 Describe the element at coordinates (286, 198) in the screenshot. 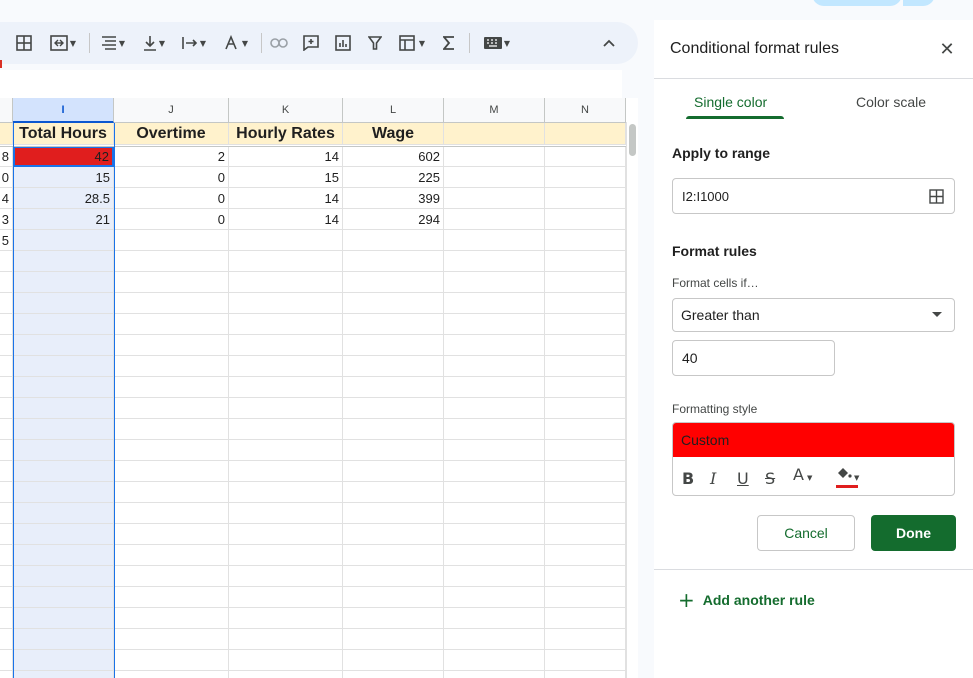

I see `grid-cell: 14` at that location.